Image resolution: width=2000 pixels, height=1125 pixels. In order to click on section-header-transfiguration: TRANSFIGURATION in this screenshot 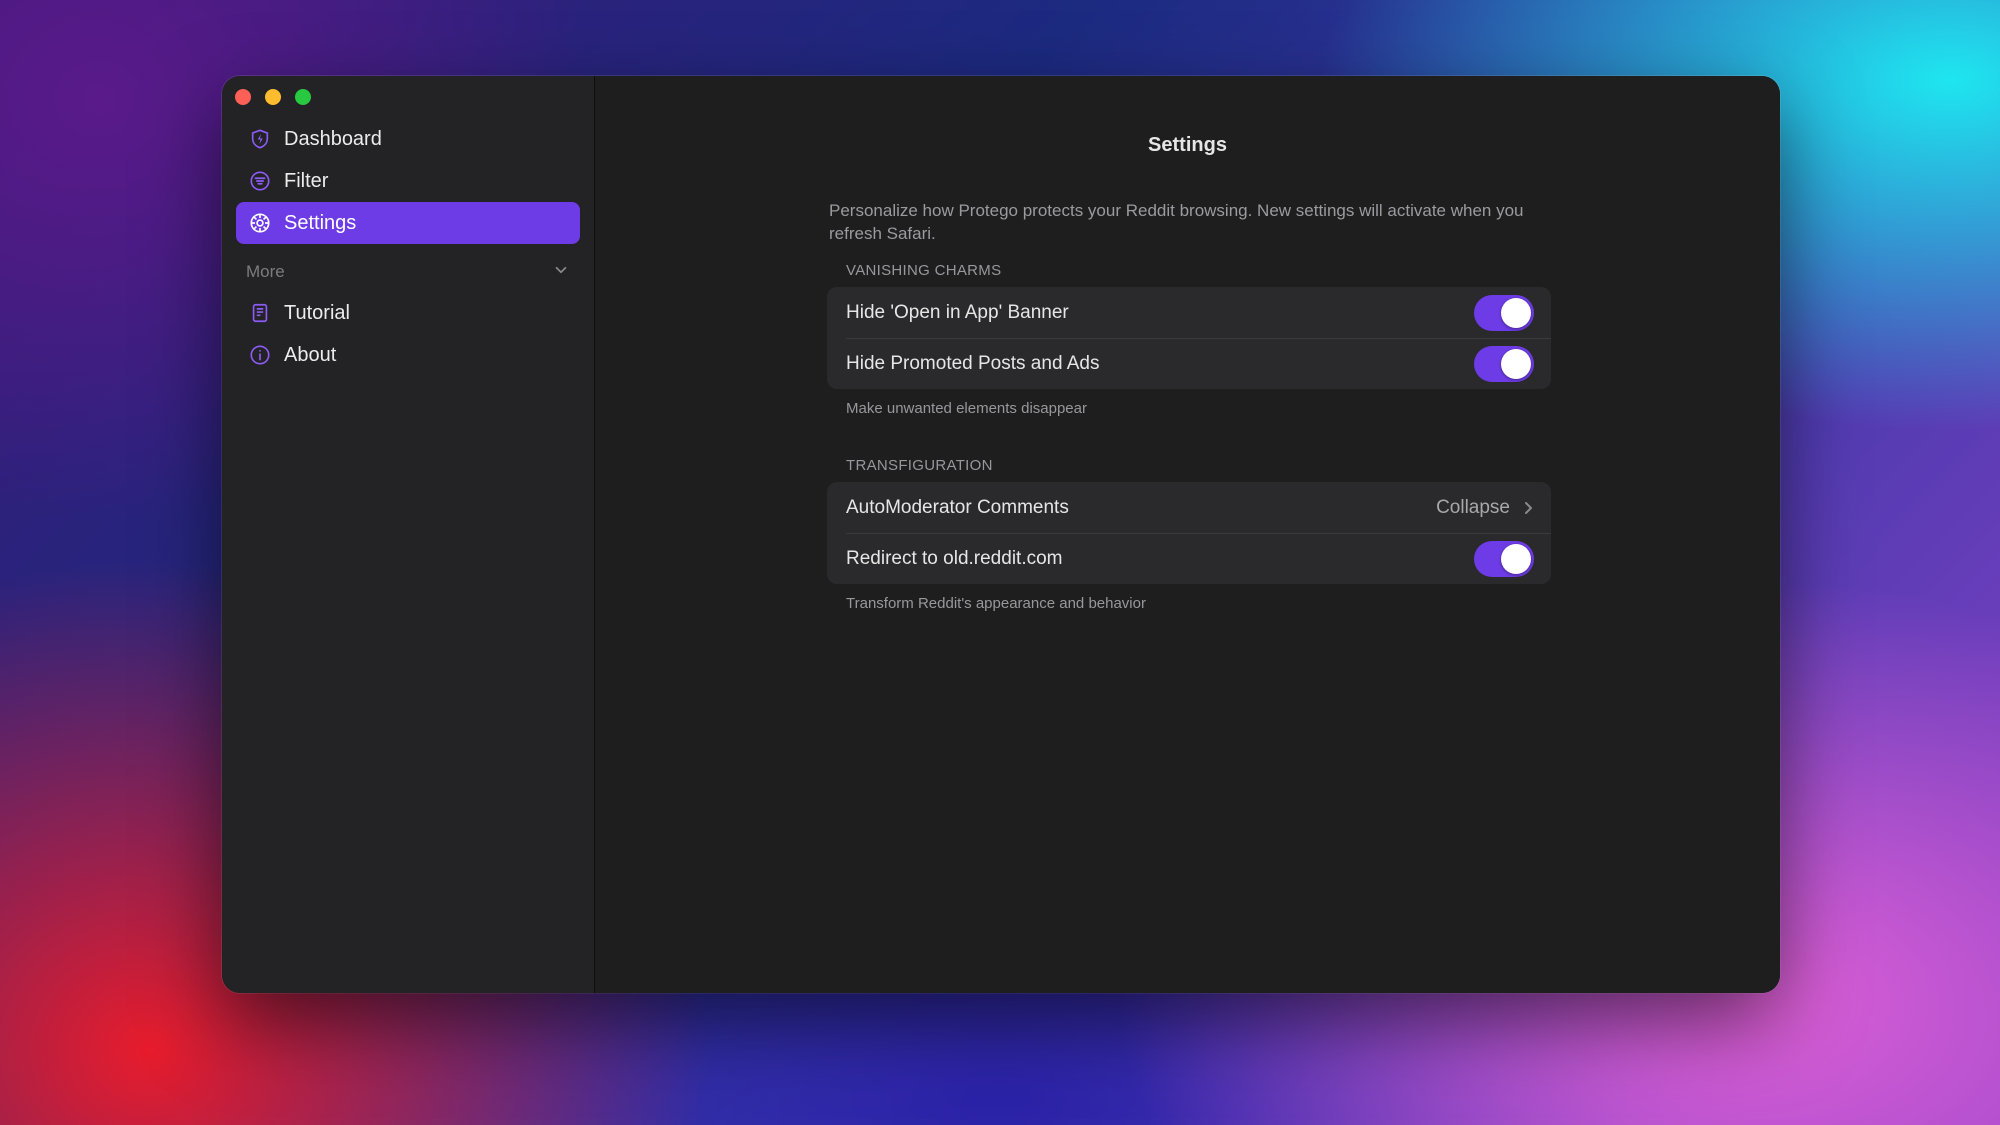, I will do `click(919, 465)`.